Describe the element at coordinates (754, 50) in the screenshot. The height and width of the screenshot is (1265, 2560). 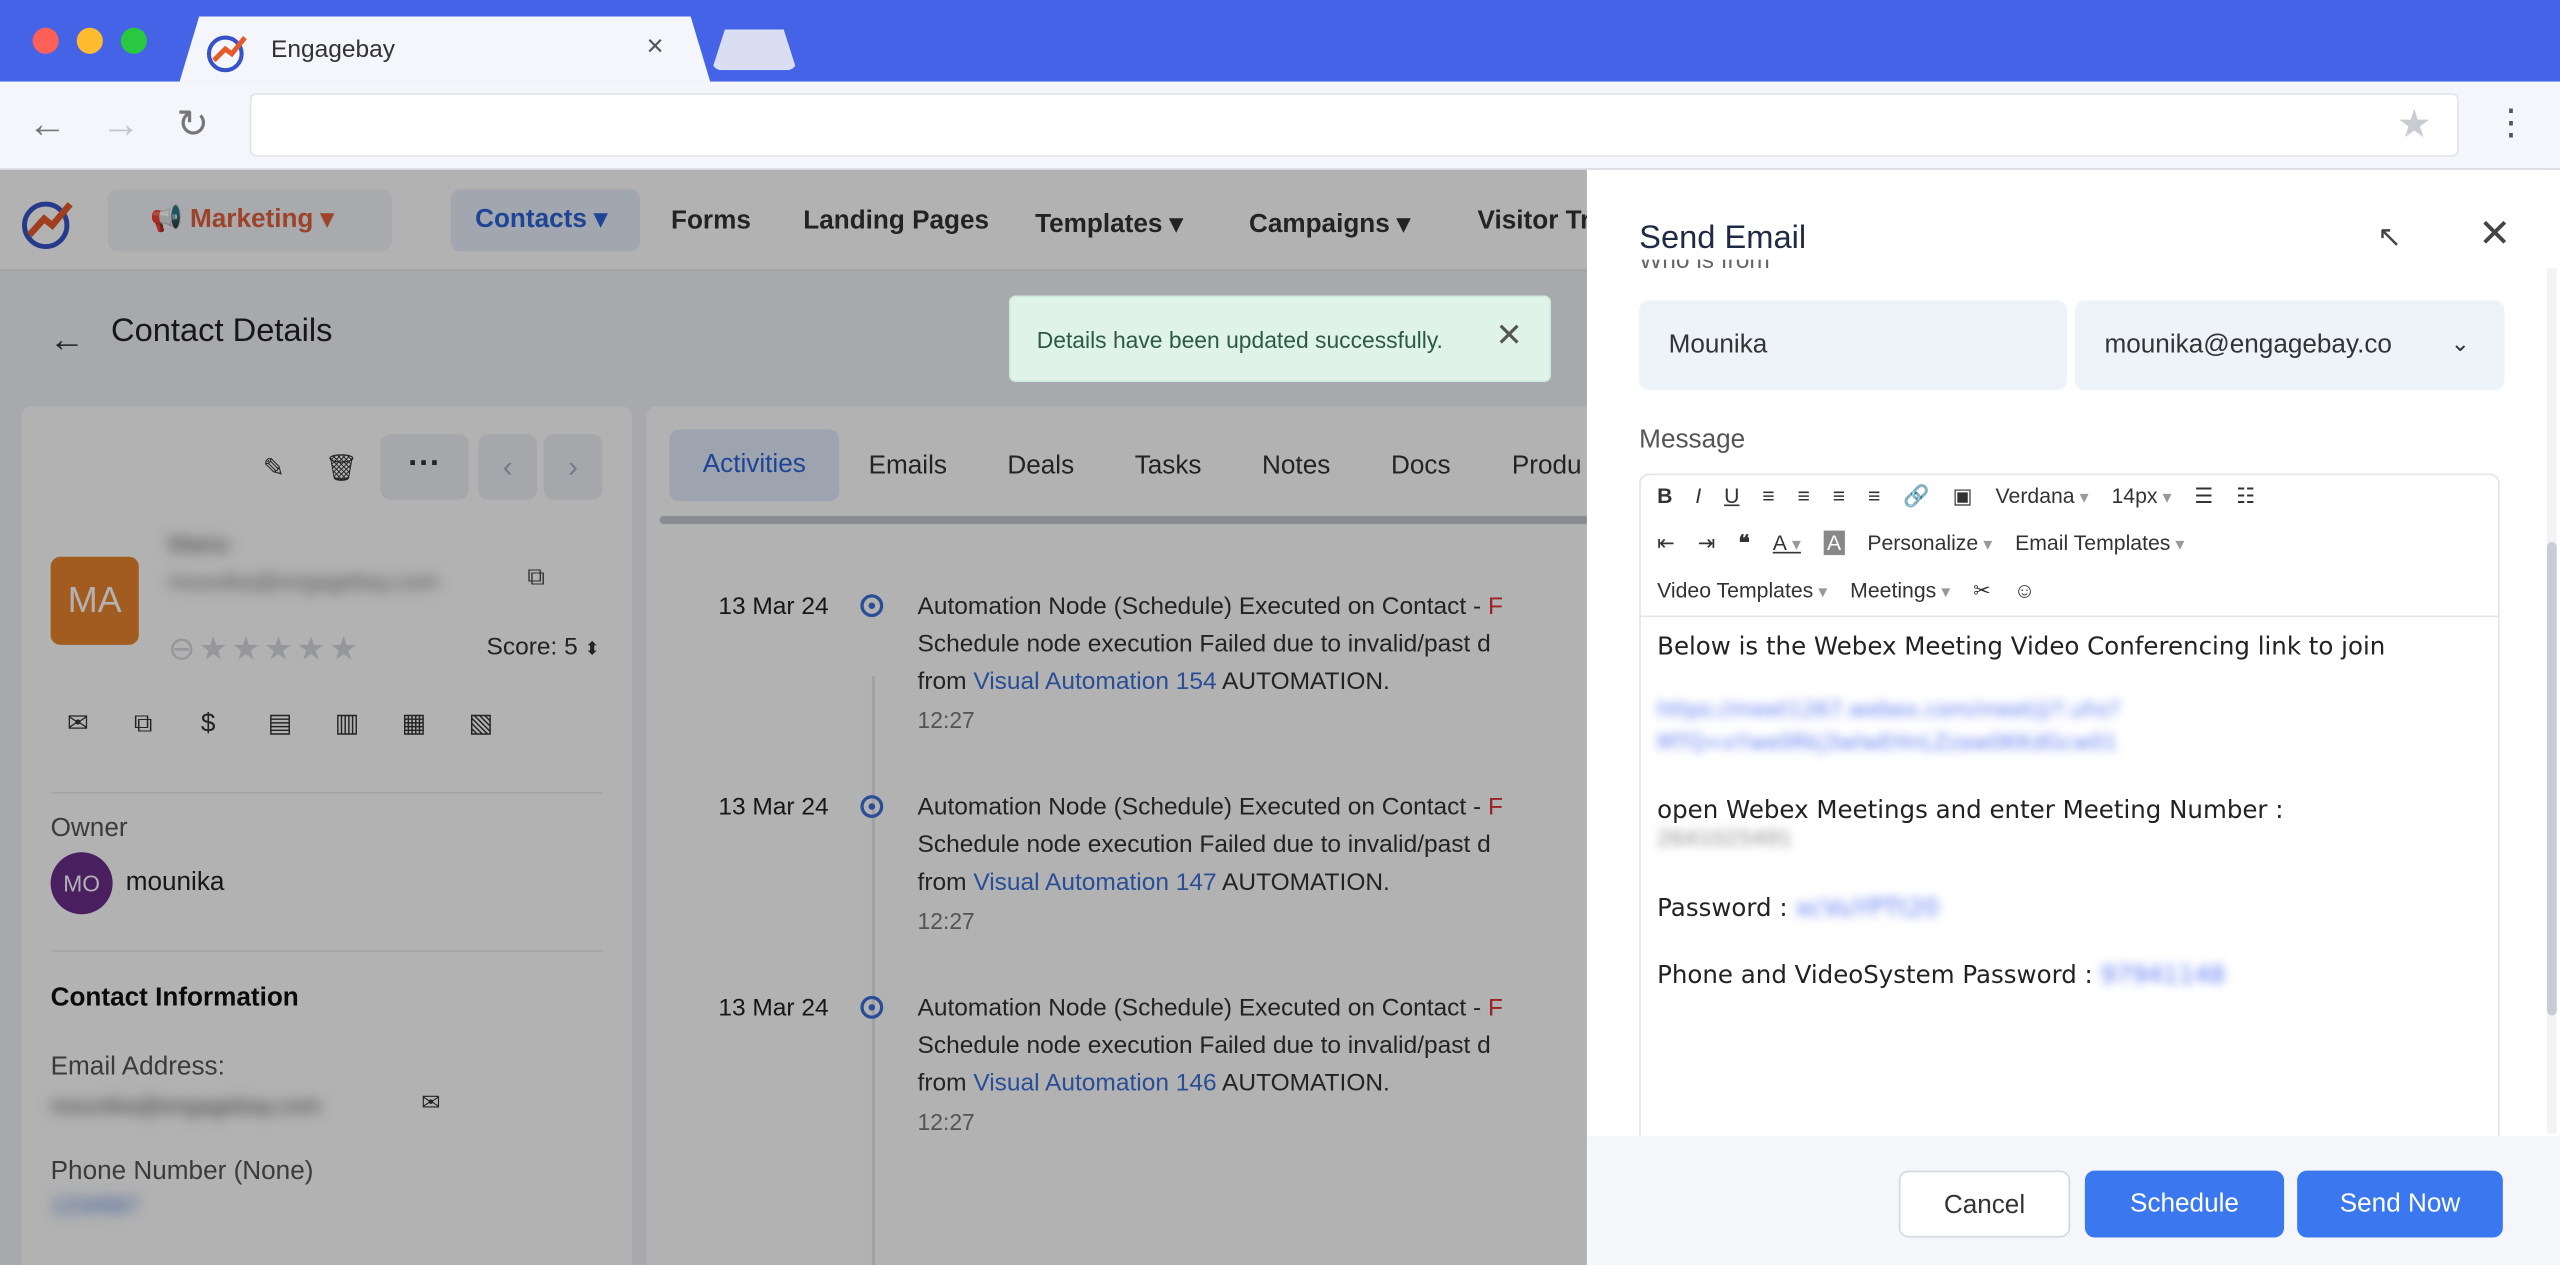
I see `new-tab-button` at that location.